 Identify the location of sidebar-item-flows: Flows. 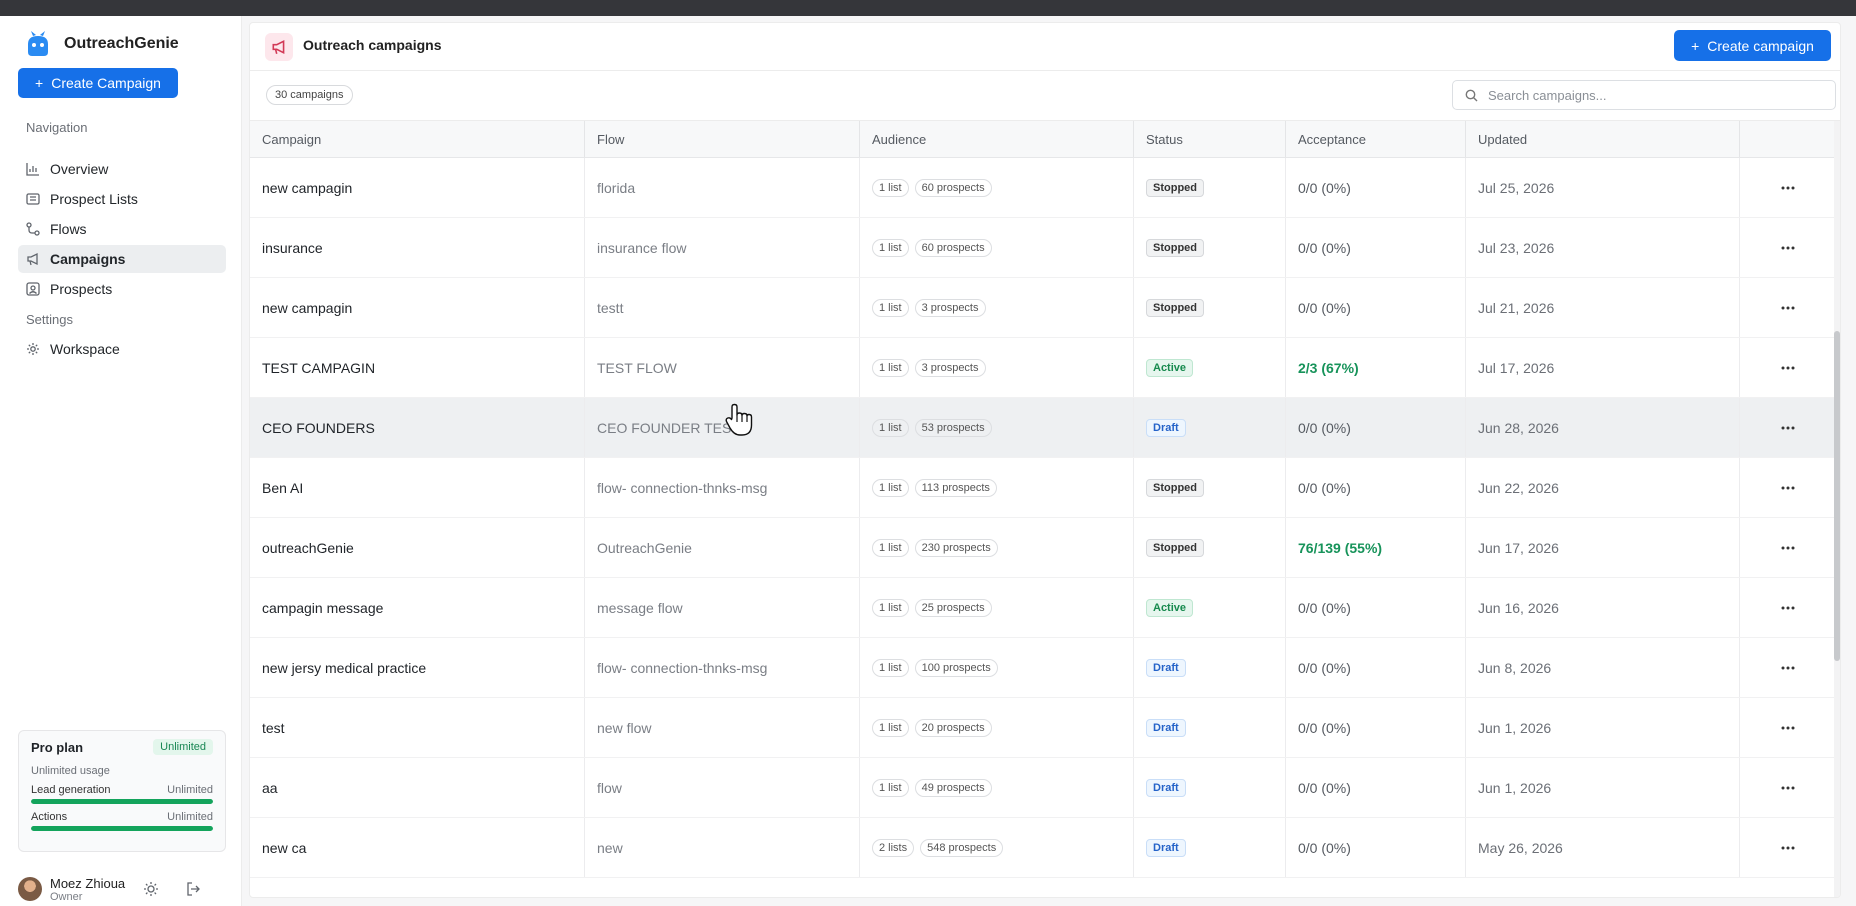
(122, 229).